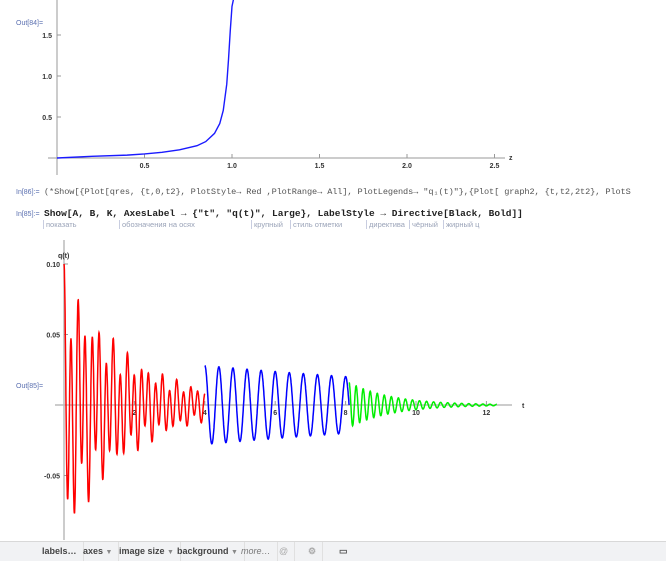 This screenshot has width=666, height=562. I want to click on background-button: background ▼, so click(208, 551).